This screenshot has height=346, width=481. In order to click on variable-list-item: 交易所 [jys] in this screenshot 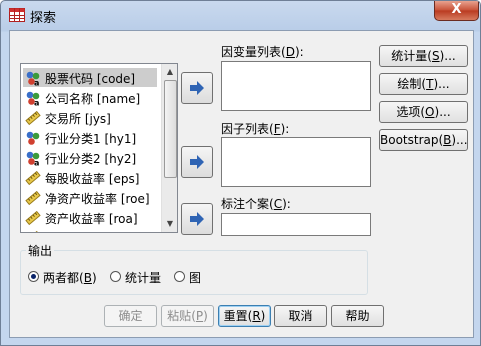, I will do `click(90, 117)`.